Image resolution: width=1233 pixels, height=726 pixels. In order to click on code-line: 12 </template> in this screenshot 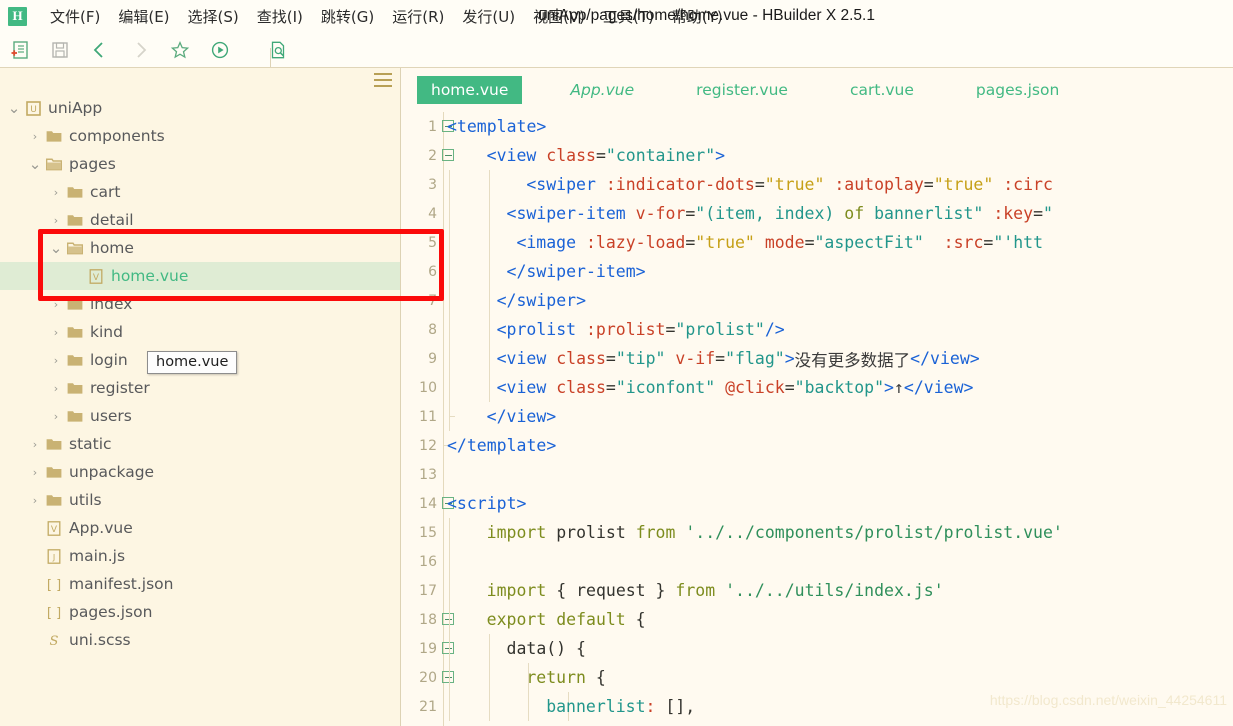, I will do `click(817, 445)`.